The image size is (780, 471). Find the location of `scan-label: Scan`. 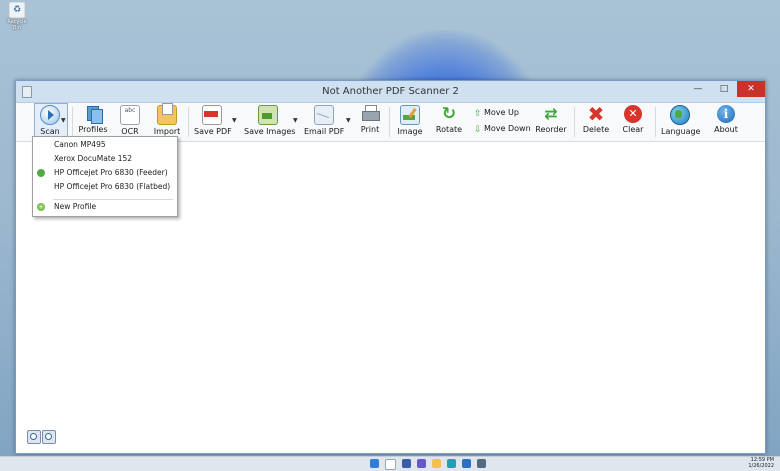

scan-label: Scan is located at coordinates (50, 131).